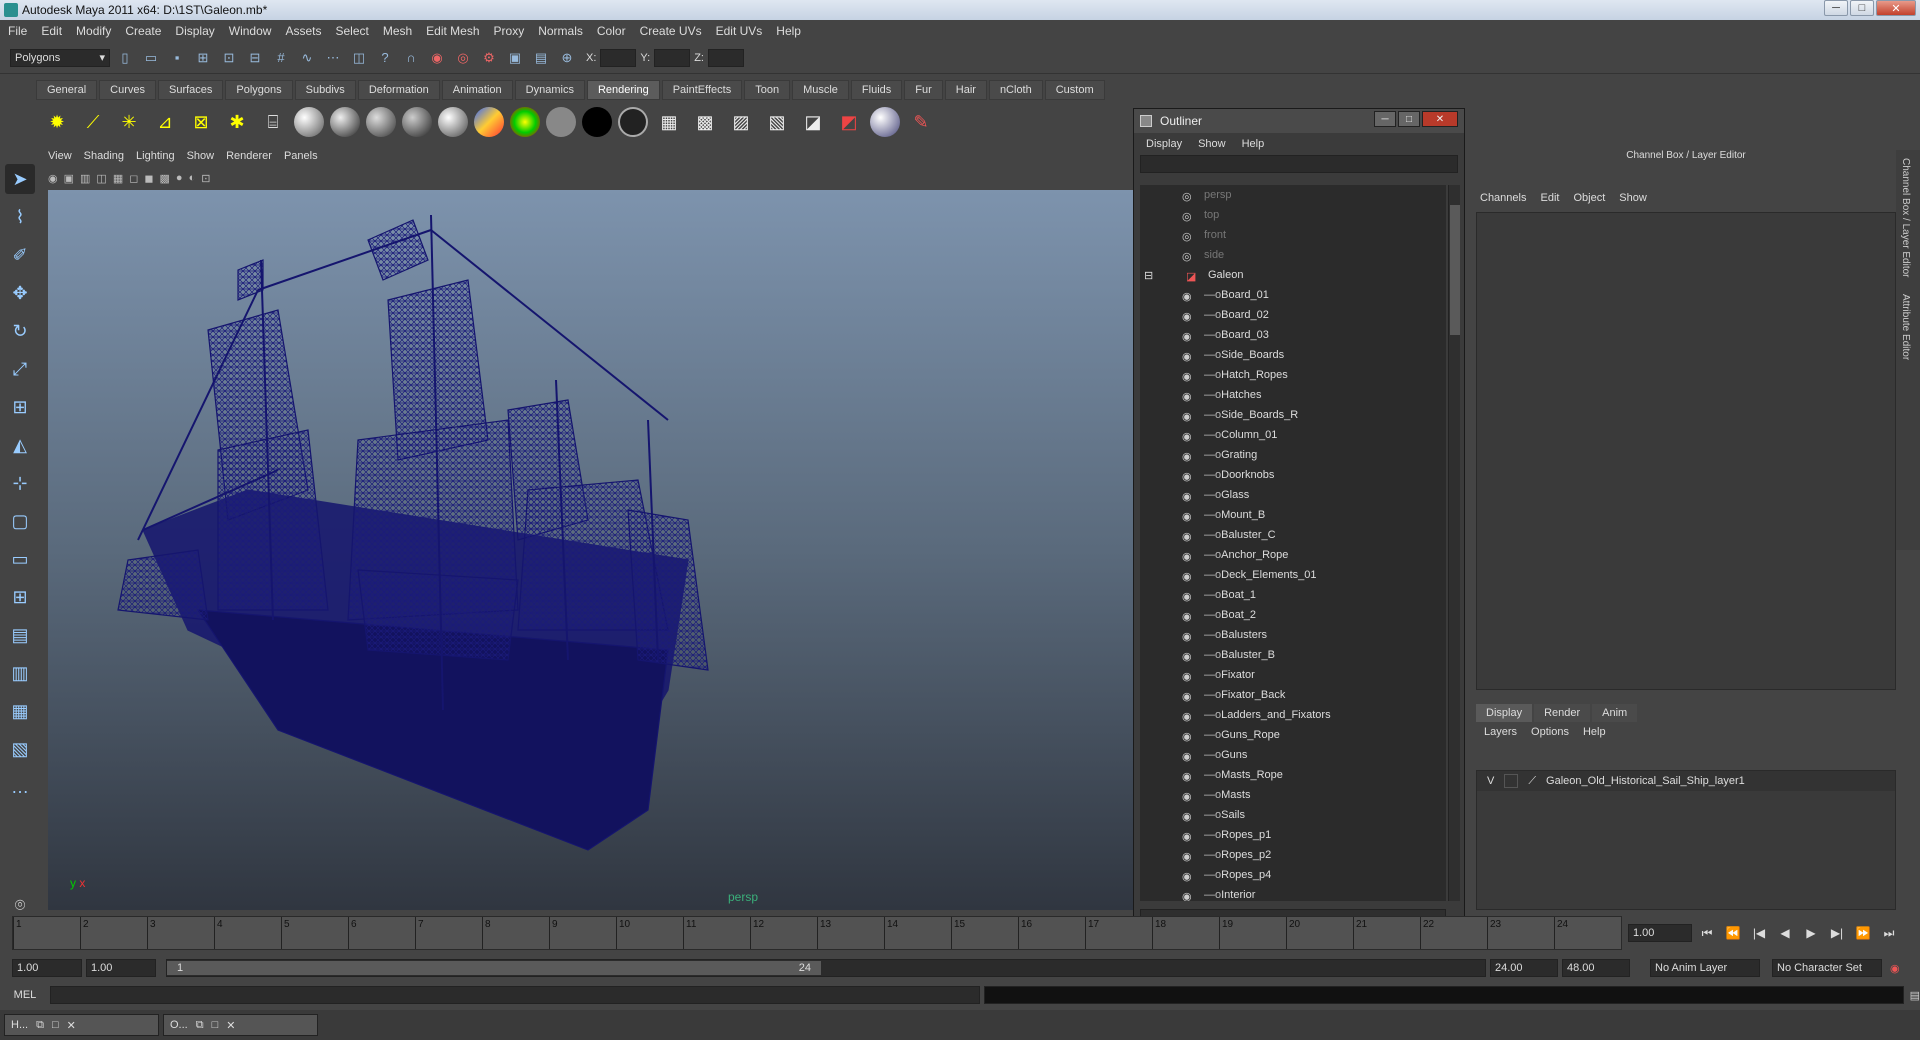  Describe the element at coordinates (876, 90) in the screenshot. I see `shelf-tab-fluids: Fluids` at that location.